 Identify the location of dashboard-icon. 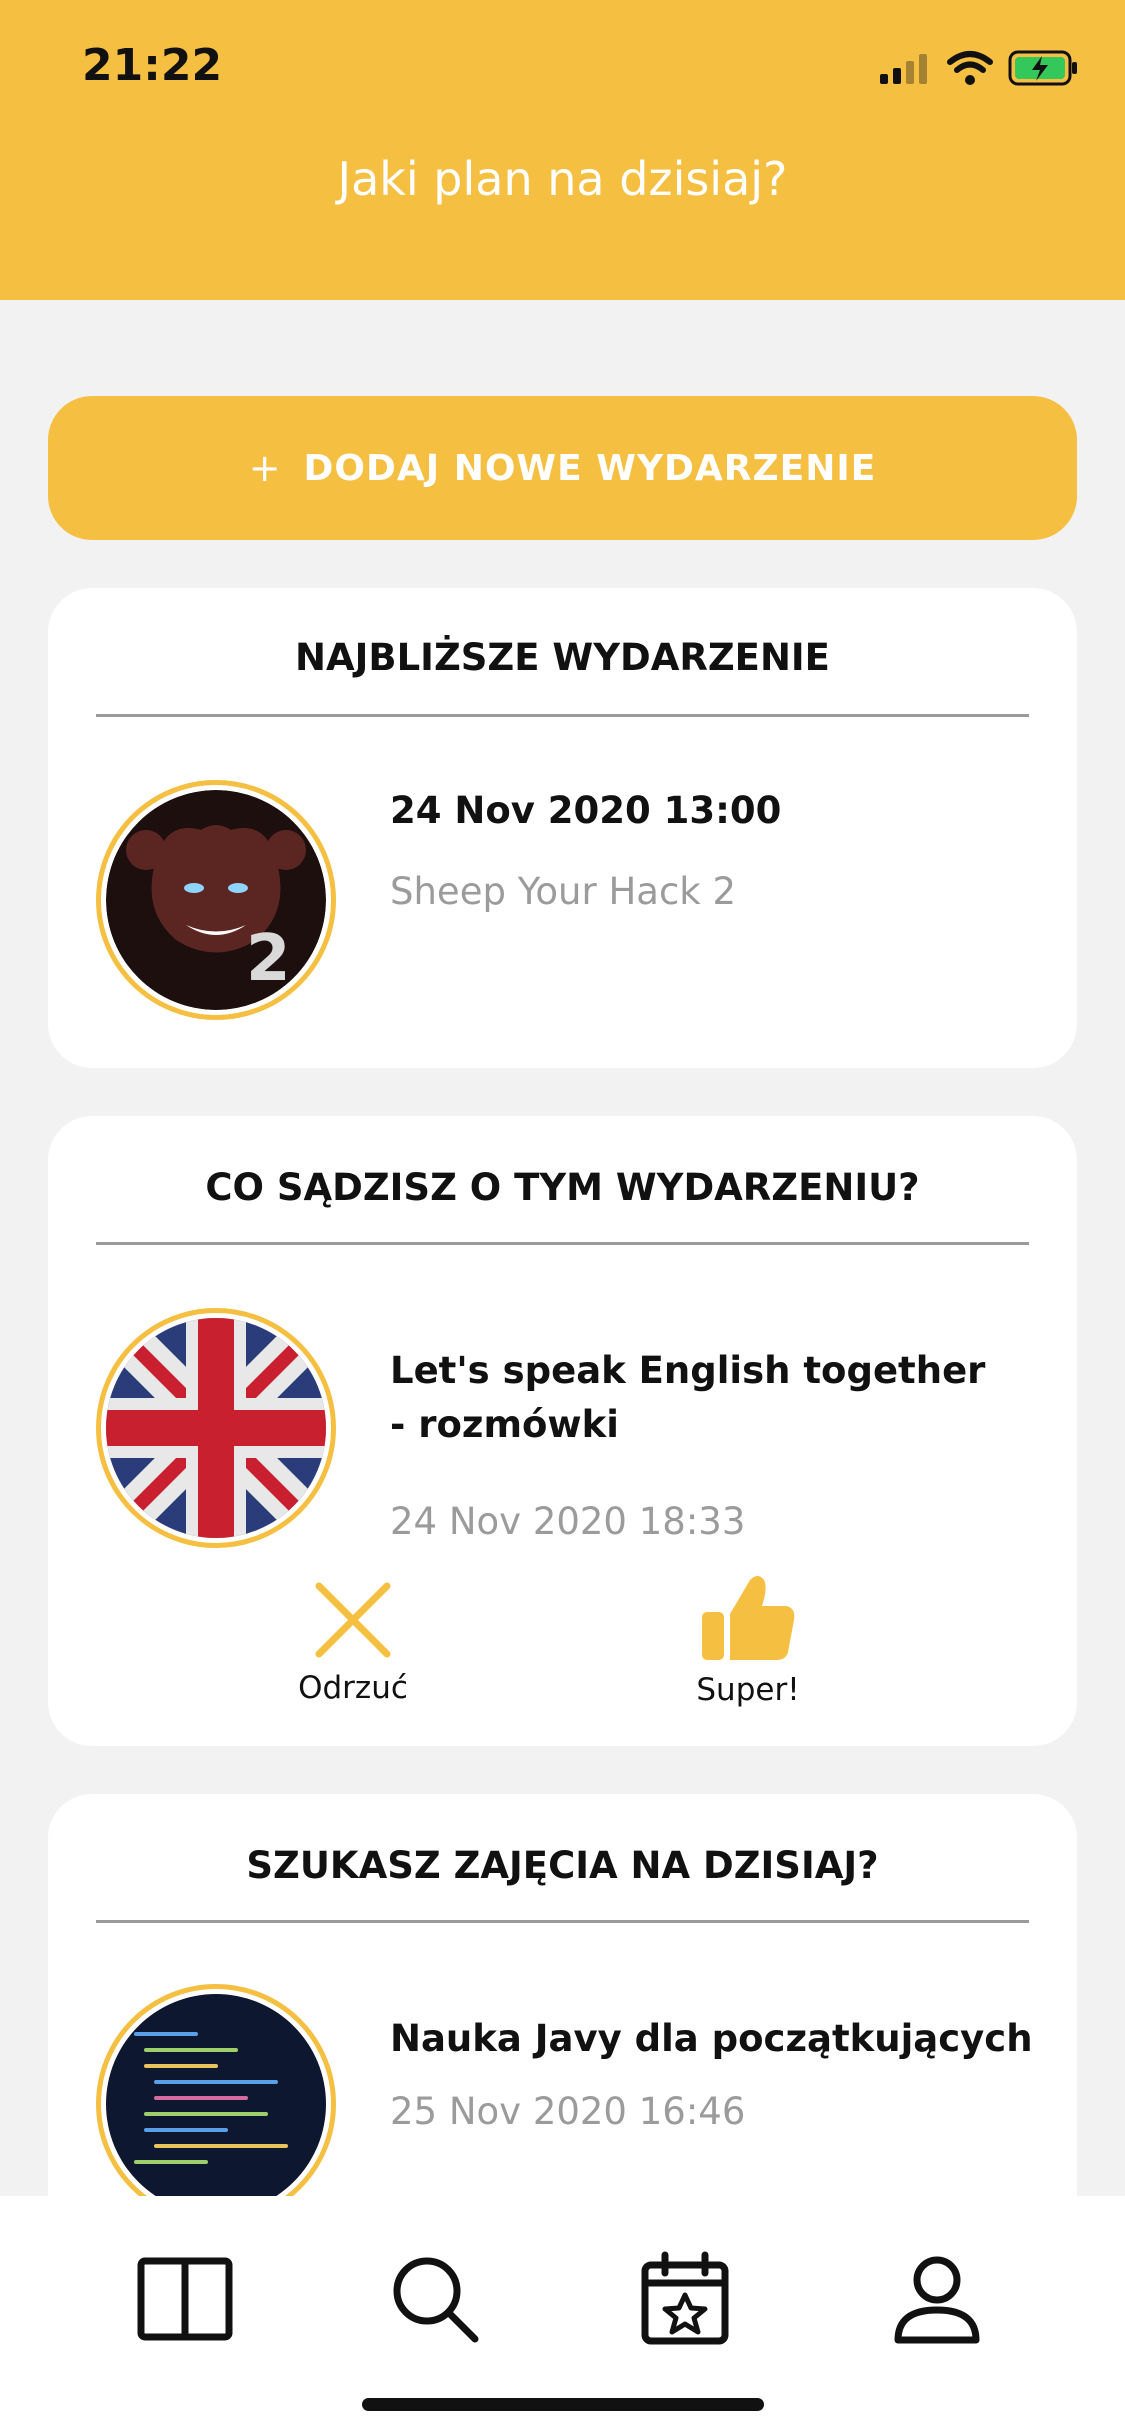
(185, 2299).